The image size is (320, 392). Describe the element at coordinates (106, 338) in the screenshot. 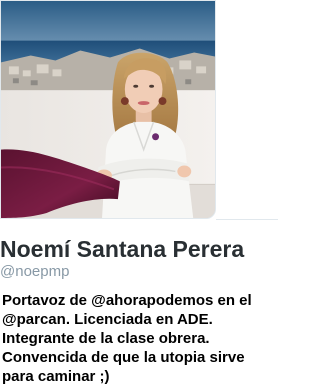

I see `bio-line: Integrante de la clase obrera.` at that location.